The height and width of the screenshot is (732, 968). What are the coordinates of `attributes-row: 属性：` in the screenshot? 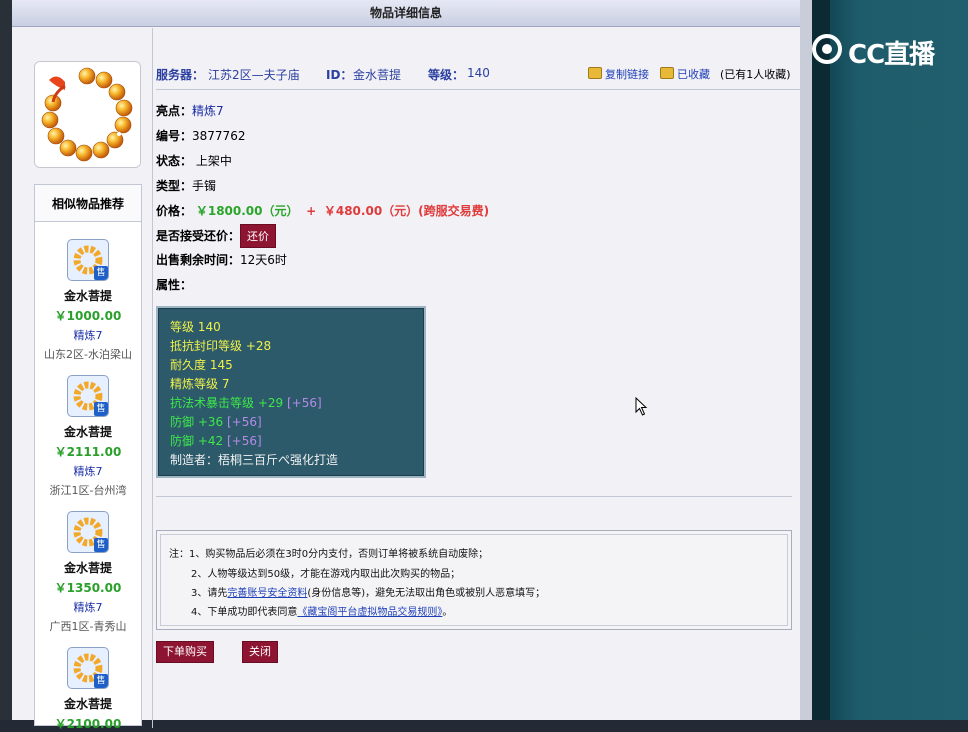 It's located at (174, 284).